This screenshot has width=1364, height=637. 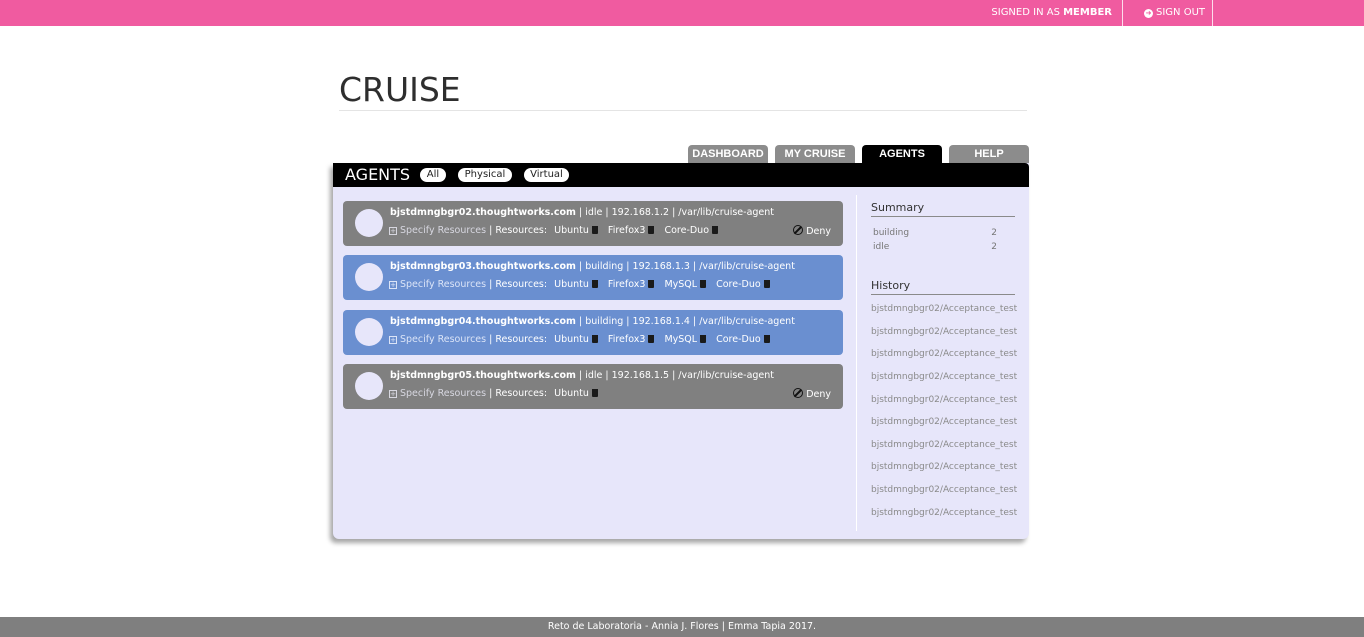 I want to click on tab-dashboard: DASHBOARD, so click(x=728, y=154).